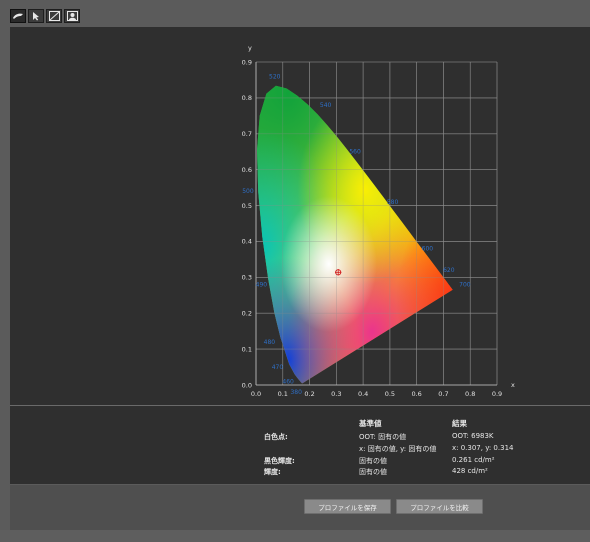 This screenshot has height=542, width=590. Describe the element at coordinates (247, 98) in the screenshot. I see `y-tick-label: 0.8` at that location.